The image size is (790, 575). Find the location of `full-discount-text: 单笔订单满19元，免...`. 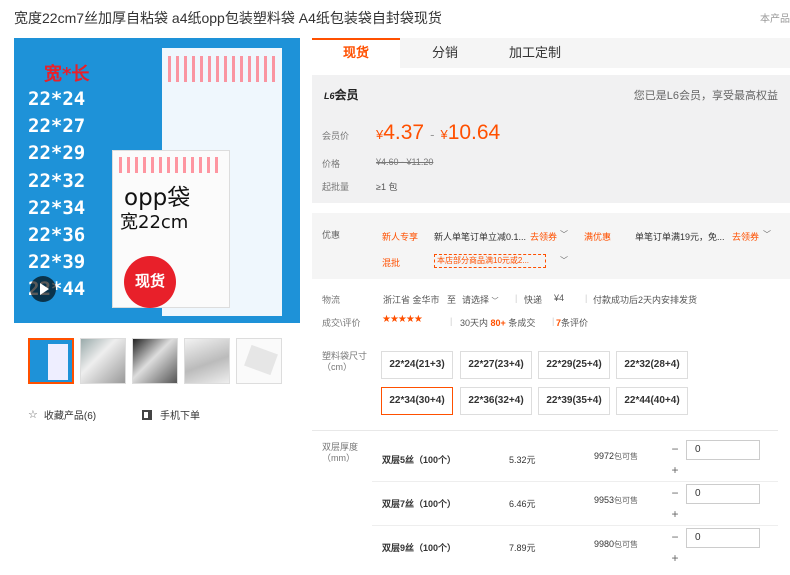

full-discount-text: 单笔订单满19元，免... is located at coordinates (680, 237).